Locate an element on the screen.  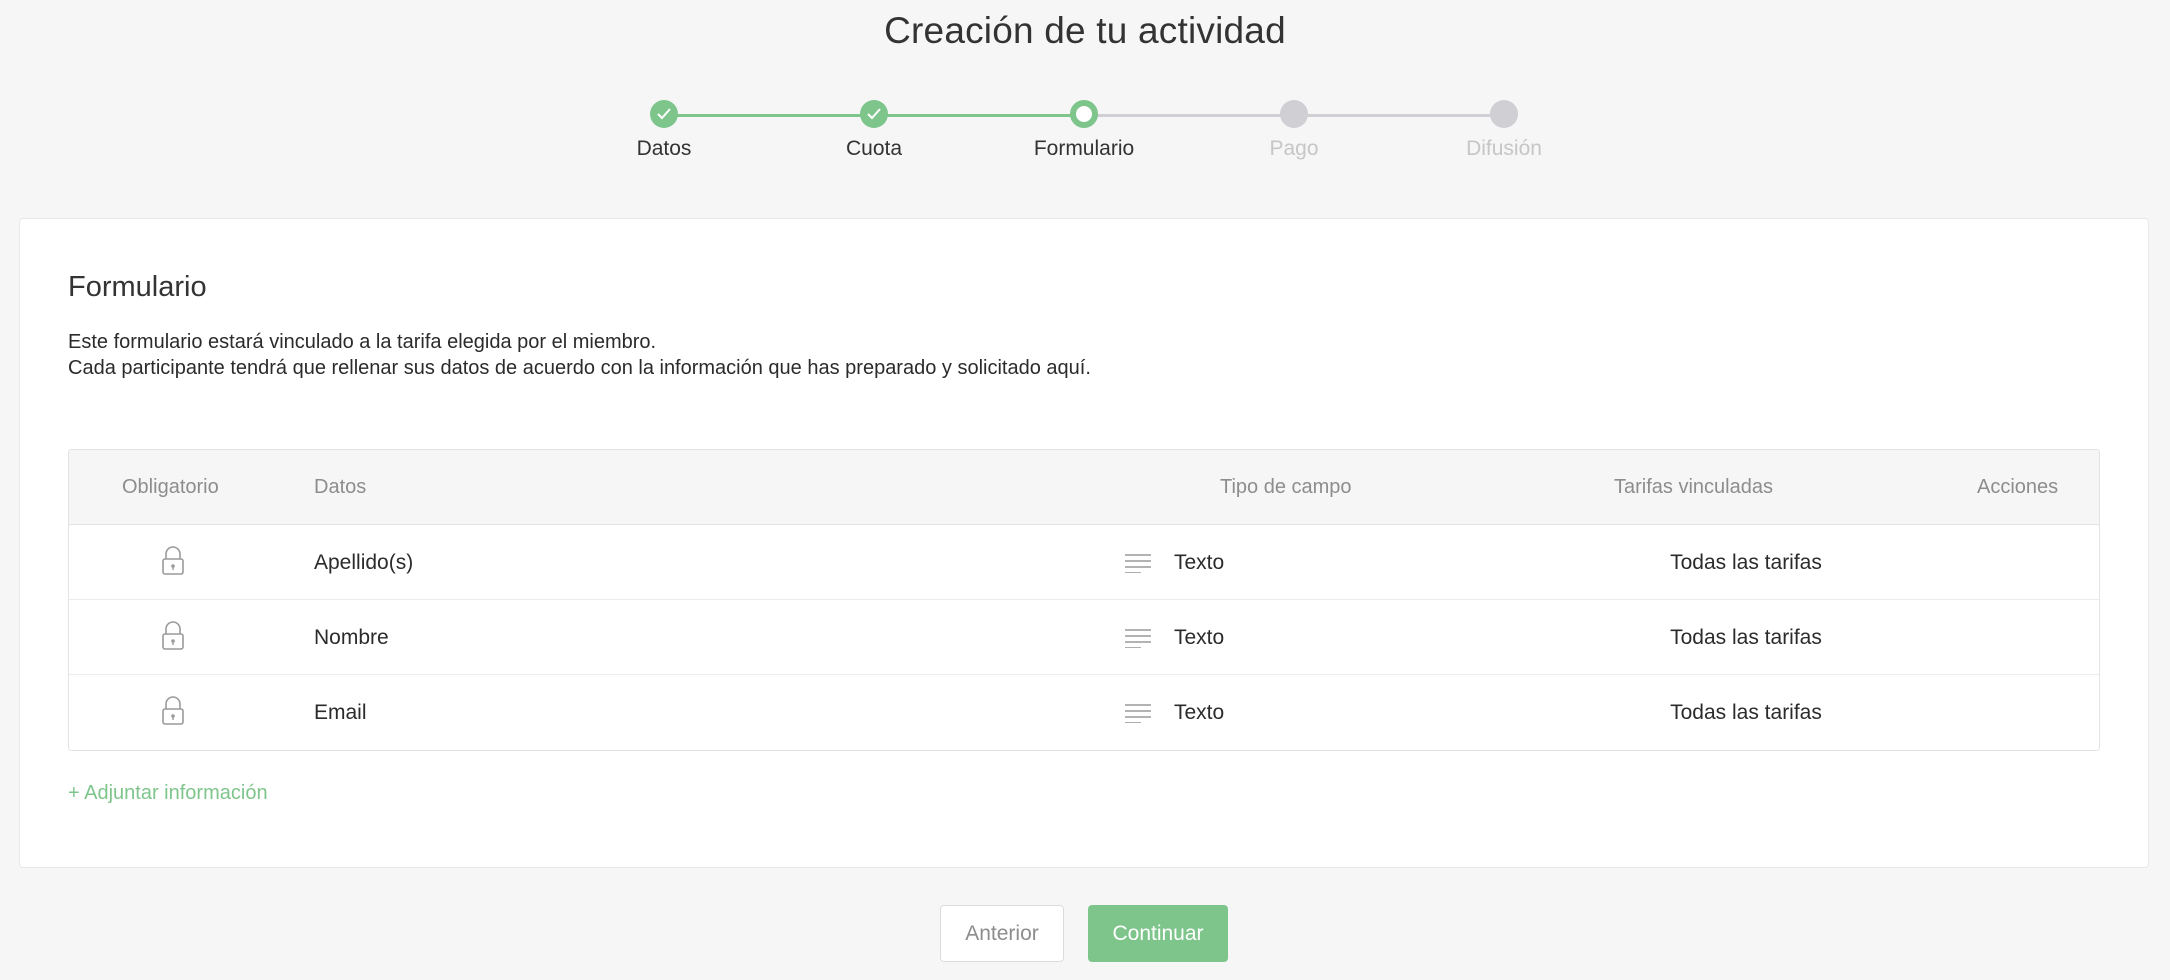
step-label: Difusión is located at coordinates (1504, 148).